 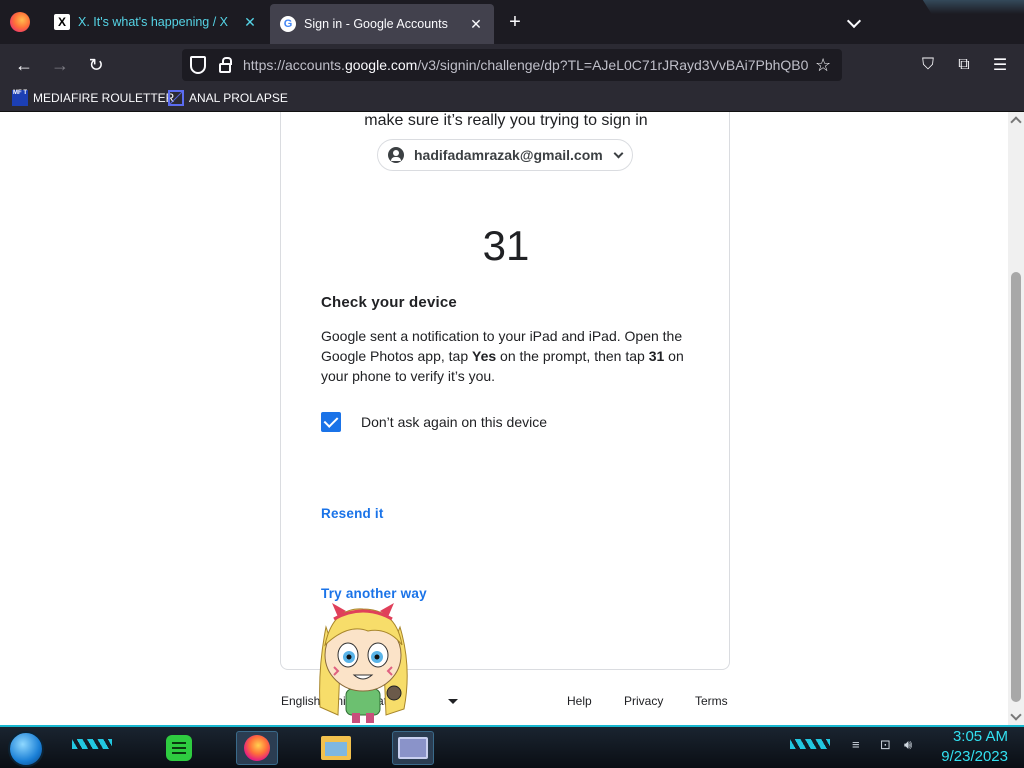 What do you see at coordinates (508, 155) in the screenshot?
I see `account-email: hadifadamrazak@gmail.com` at bounding box center [508, 155].